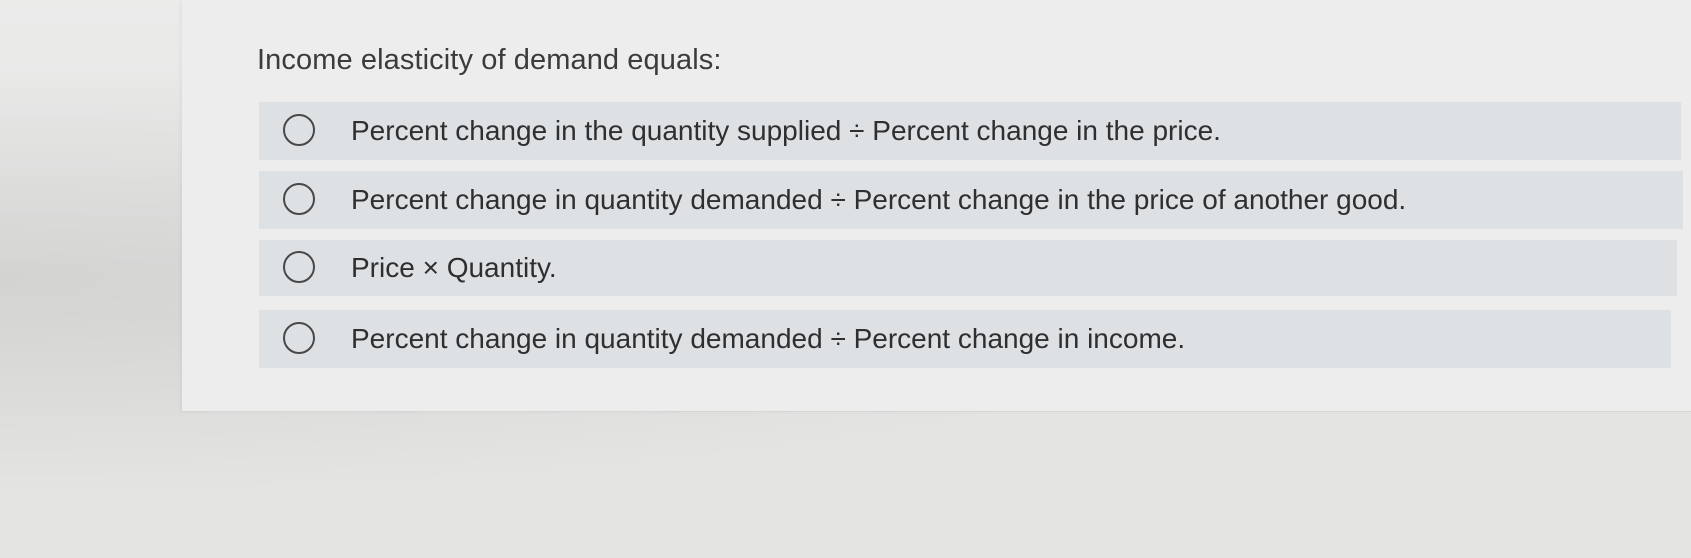 This screenshot has width=1691, height=558. Describe the element at coordinates (489, 60) in the screenshot. I see `question-text: Income elasticity of demand equals:` at that location.